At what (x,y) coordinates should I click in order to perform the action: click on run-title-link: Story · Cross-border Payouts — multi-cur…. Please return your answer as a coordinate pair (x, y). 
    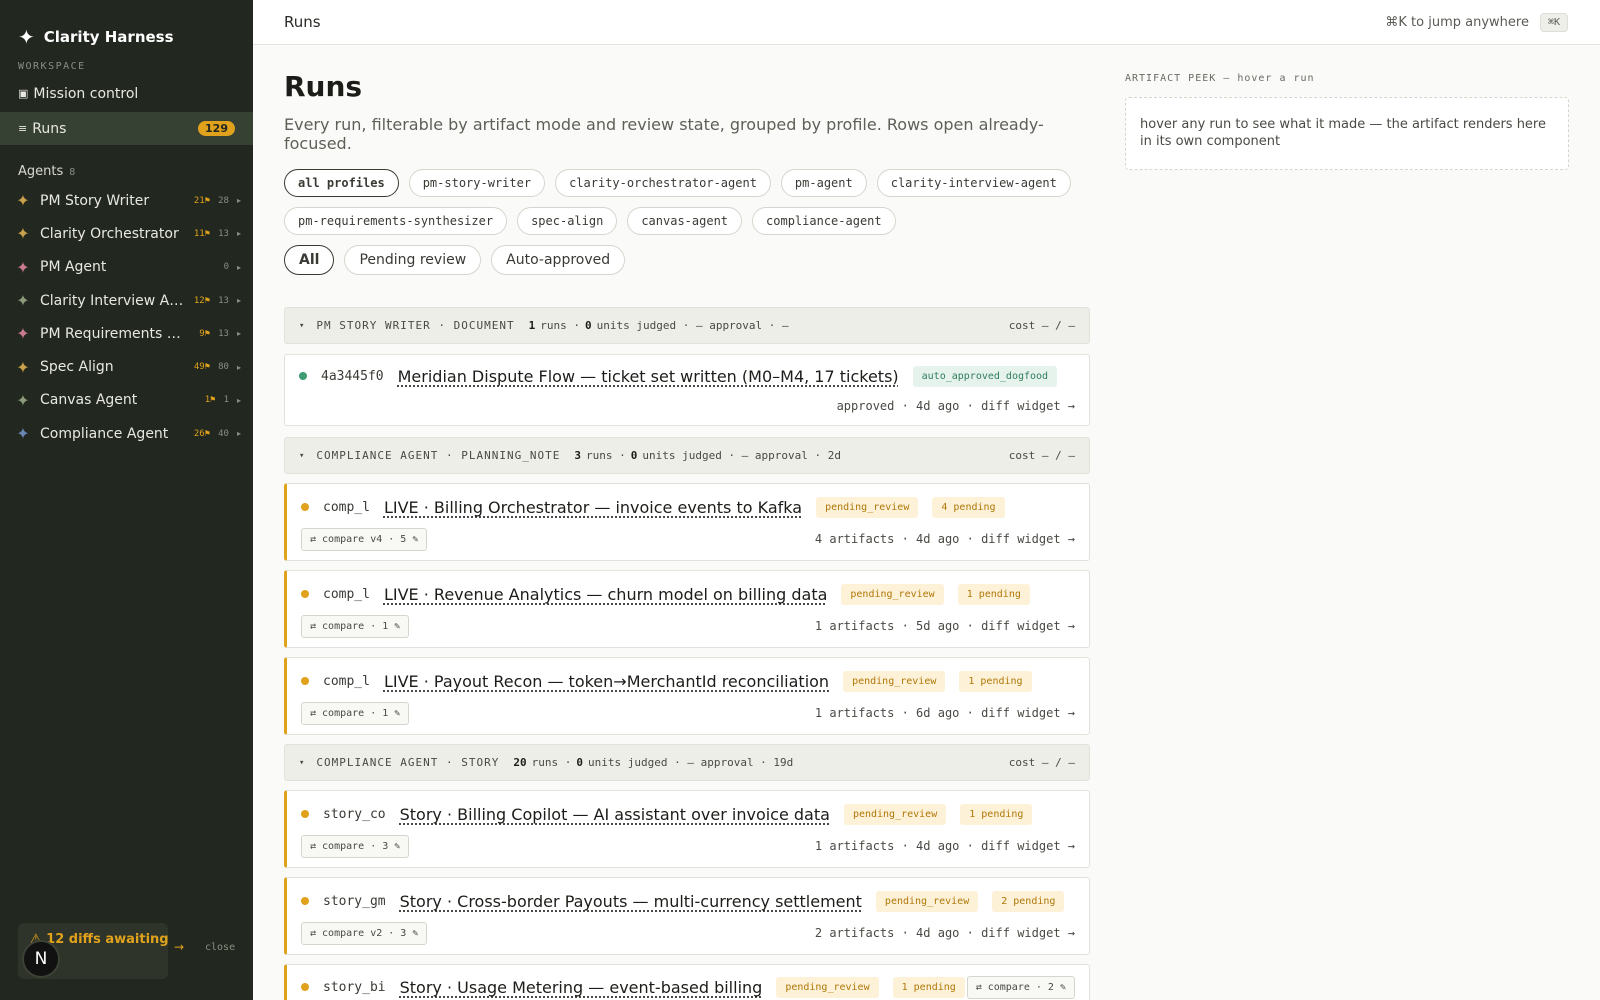
    Looking at the image, I should click on (631, 901).